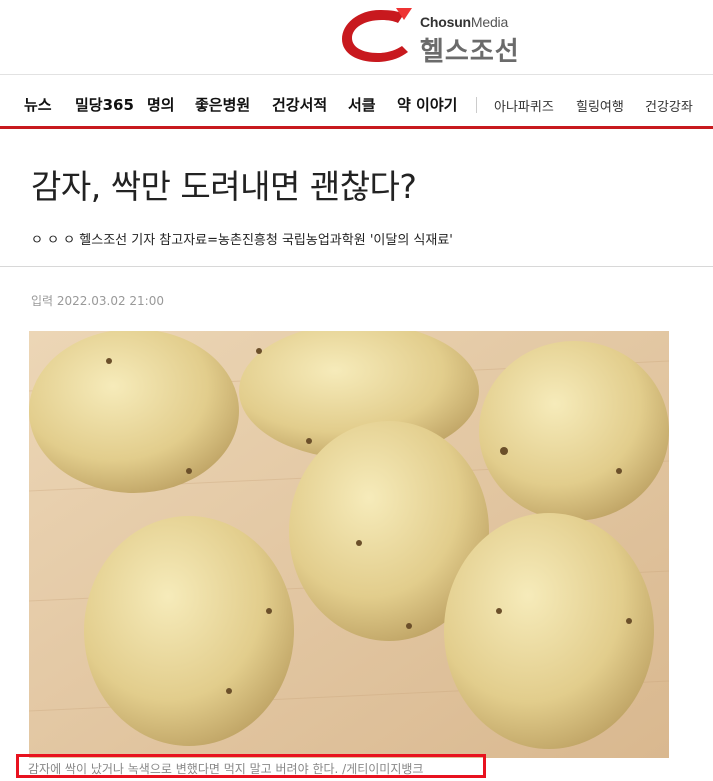  What do you see at coordinates (161, 104) in the screenshot?
I see `nav-item-myeongui: 명의` at bounding box center [161, 104].